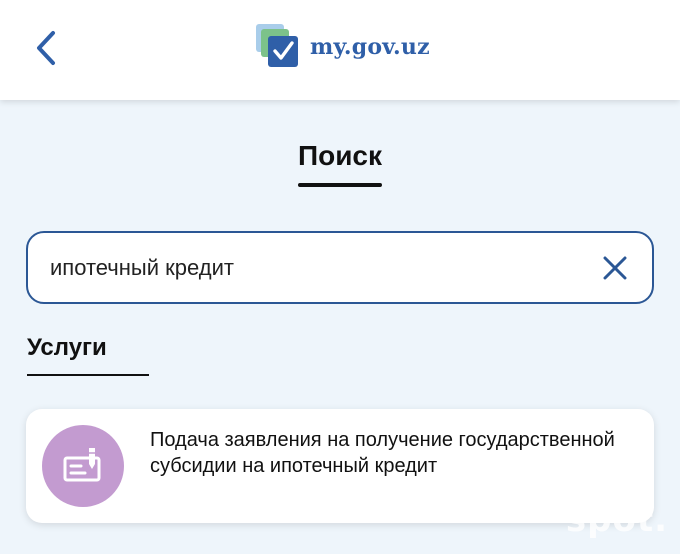 The image size is (680, 554). What do you see at coordinates (340, 155) in the screenshot?
I see `page-title: Поиск` at bounding box center [340, 155].